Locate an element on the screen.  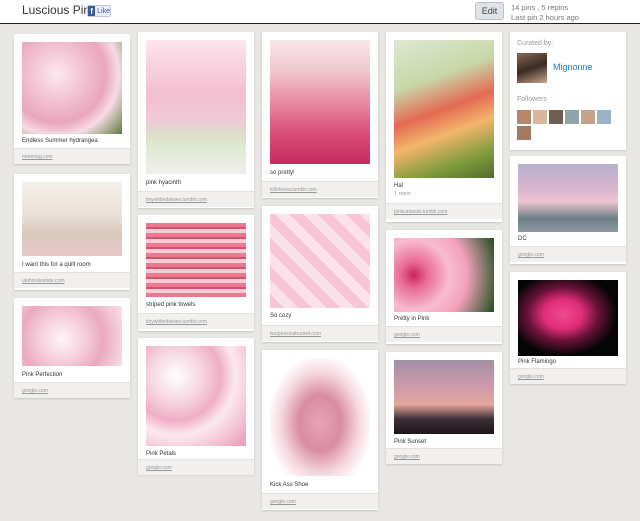
pin-description: striped pink towels is located at coordinates (171, 305).